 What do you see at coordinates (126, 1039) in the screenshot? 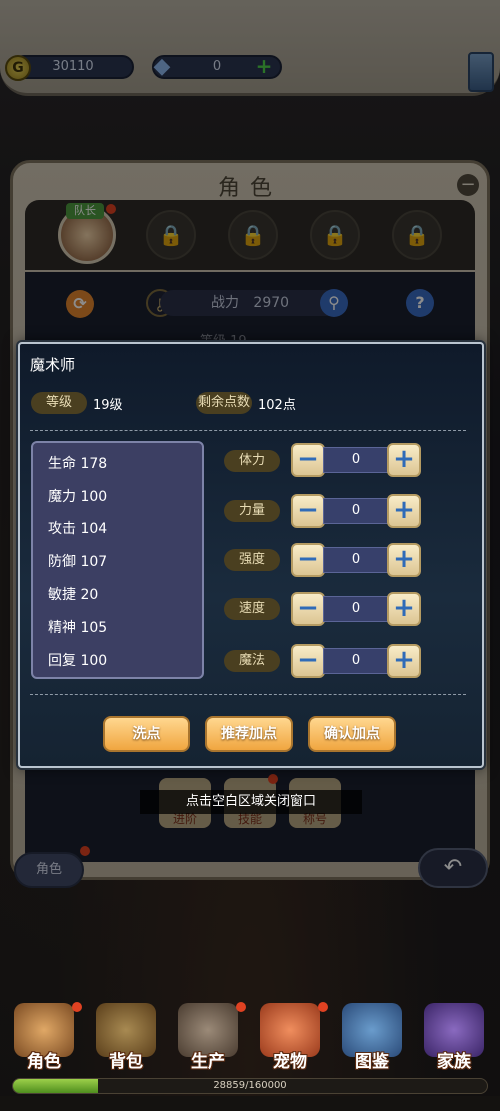
I see `nav-backpack: 背包` at bounding box center [126, 1039].